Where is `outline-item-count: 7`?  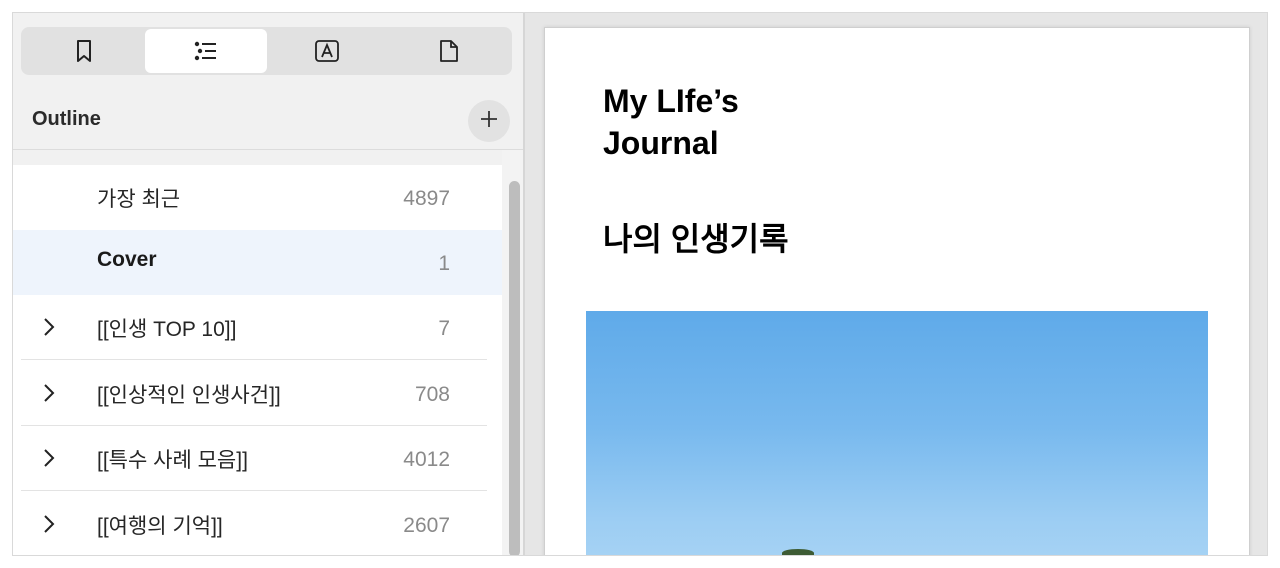
outline-item-count: 7 is located at coordinates (444, 328).